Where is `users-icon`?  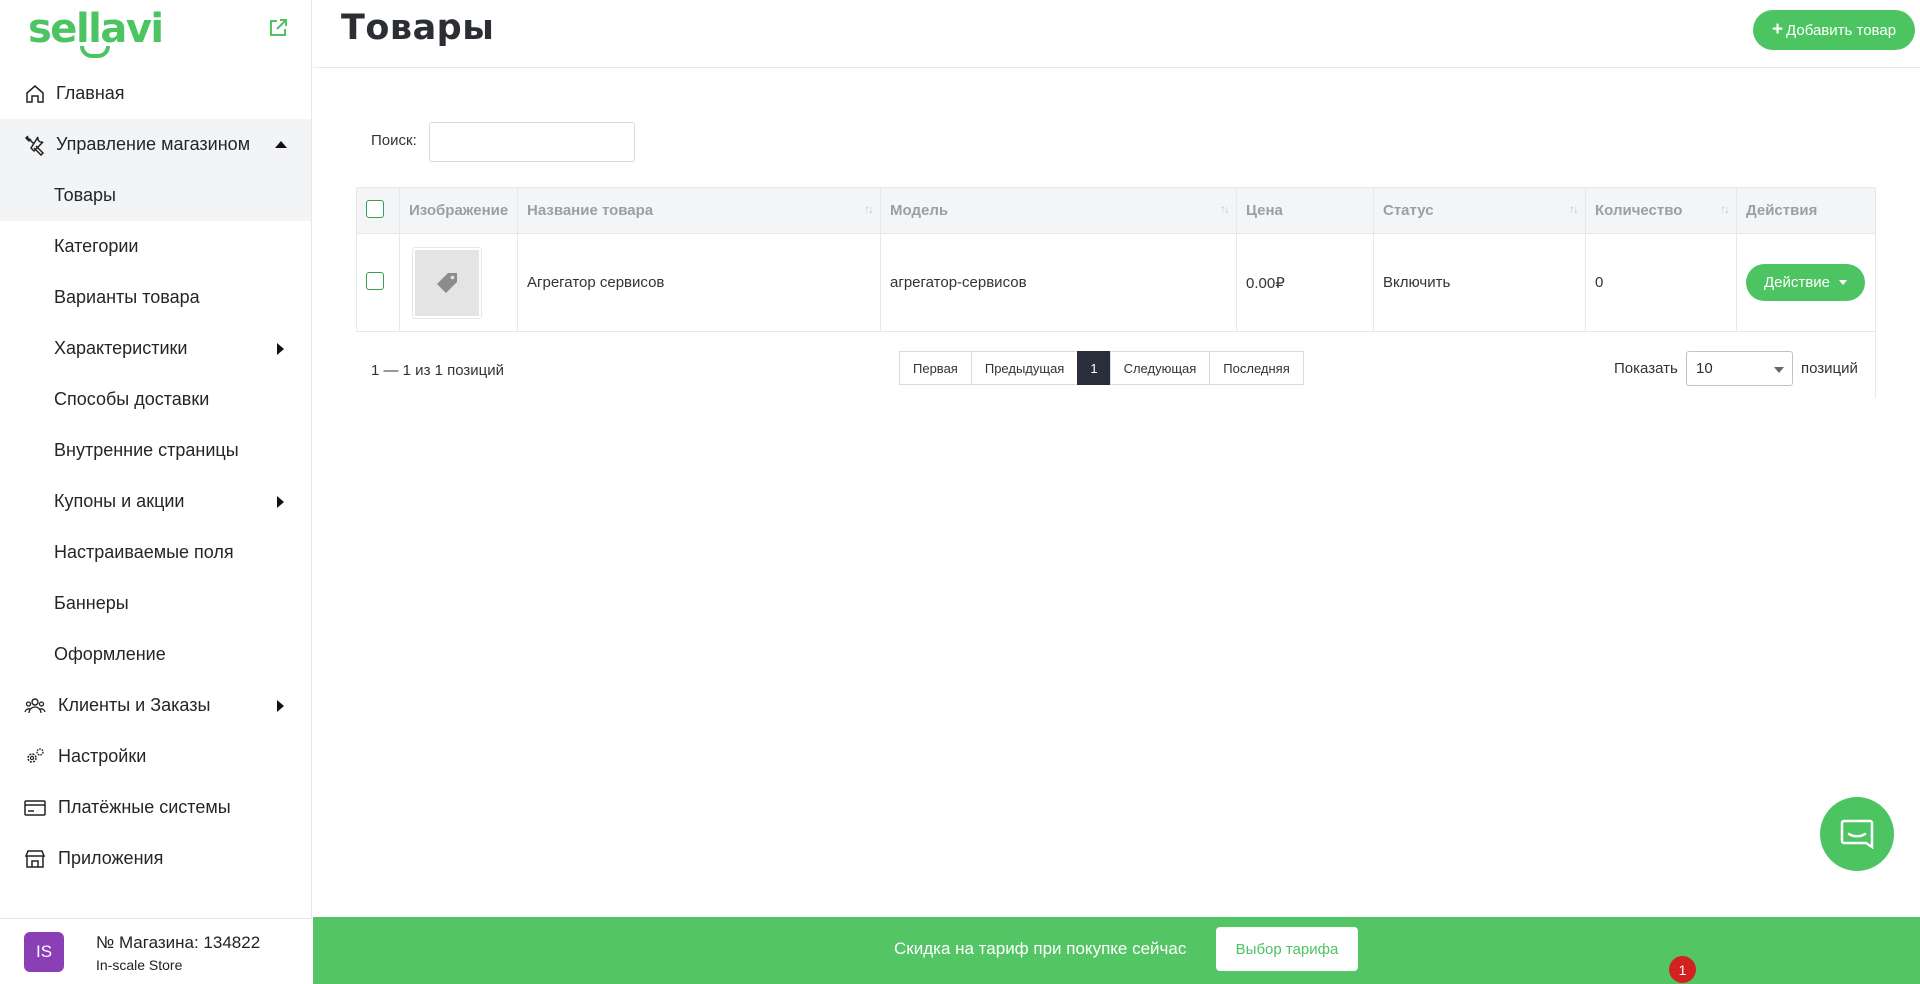
users-icon is located at coordinates (35, 706).